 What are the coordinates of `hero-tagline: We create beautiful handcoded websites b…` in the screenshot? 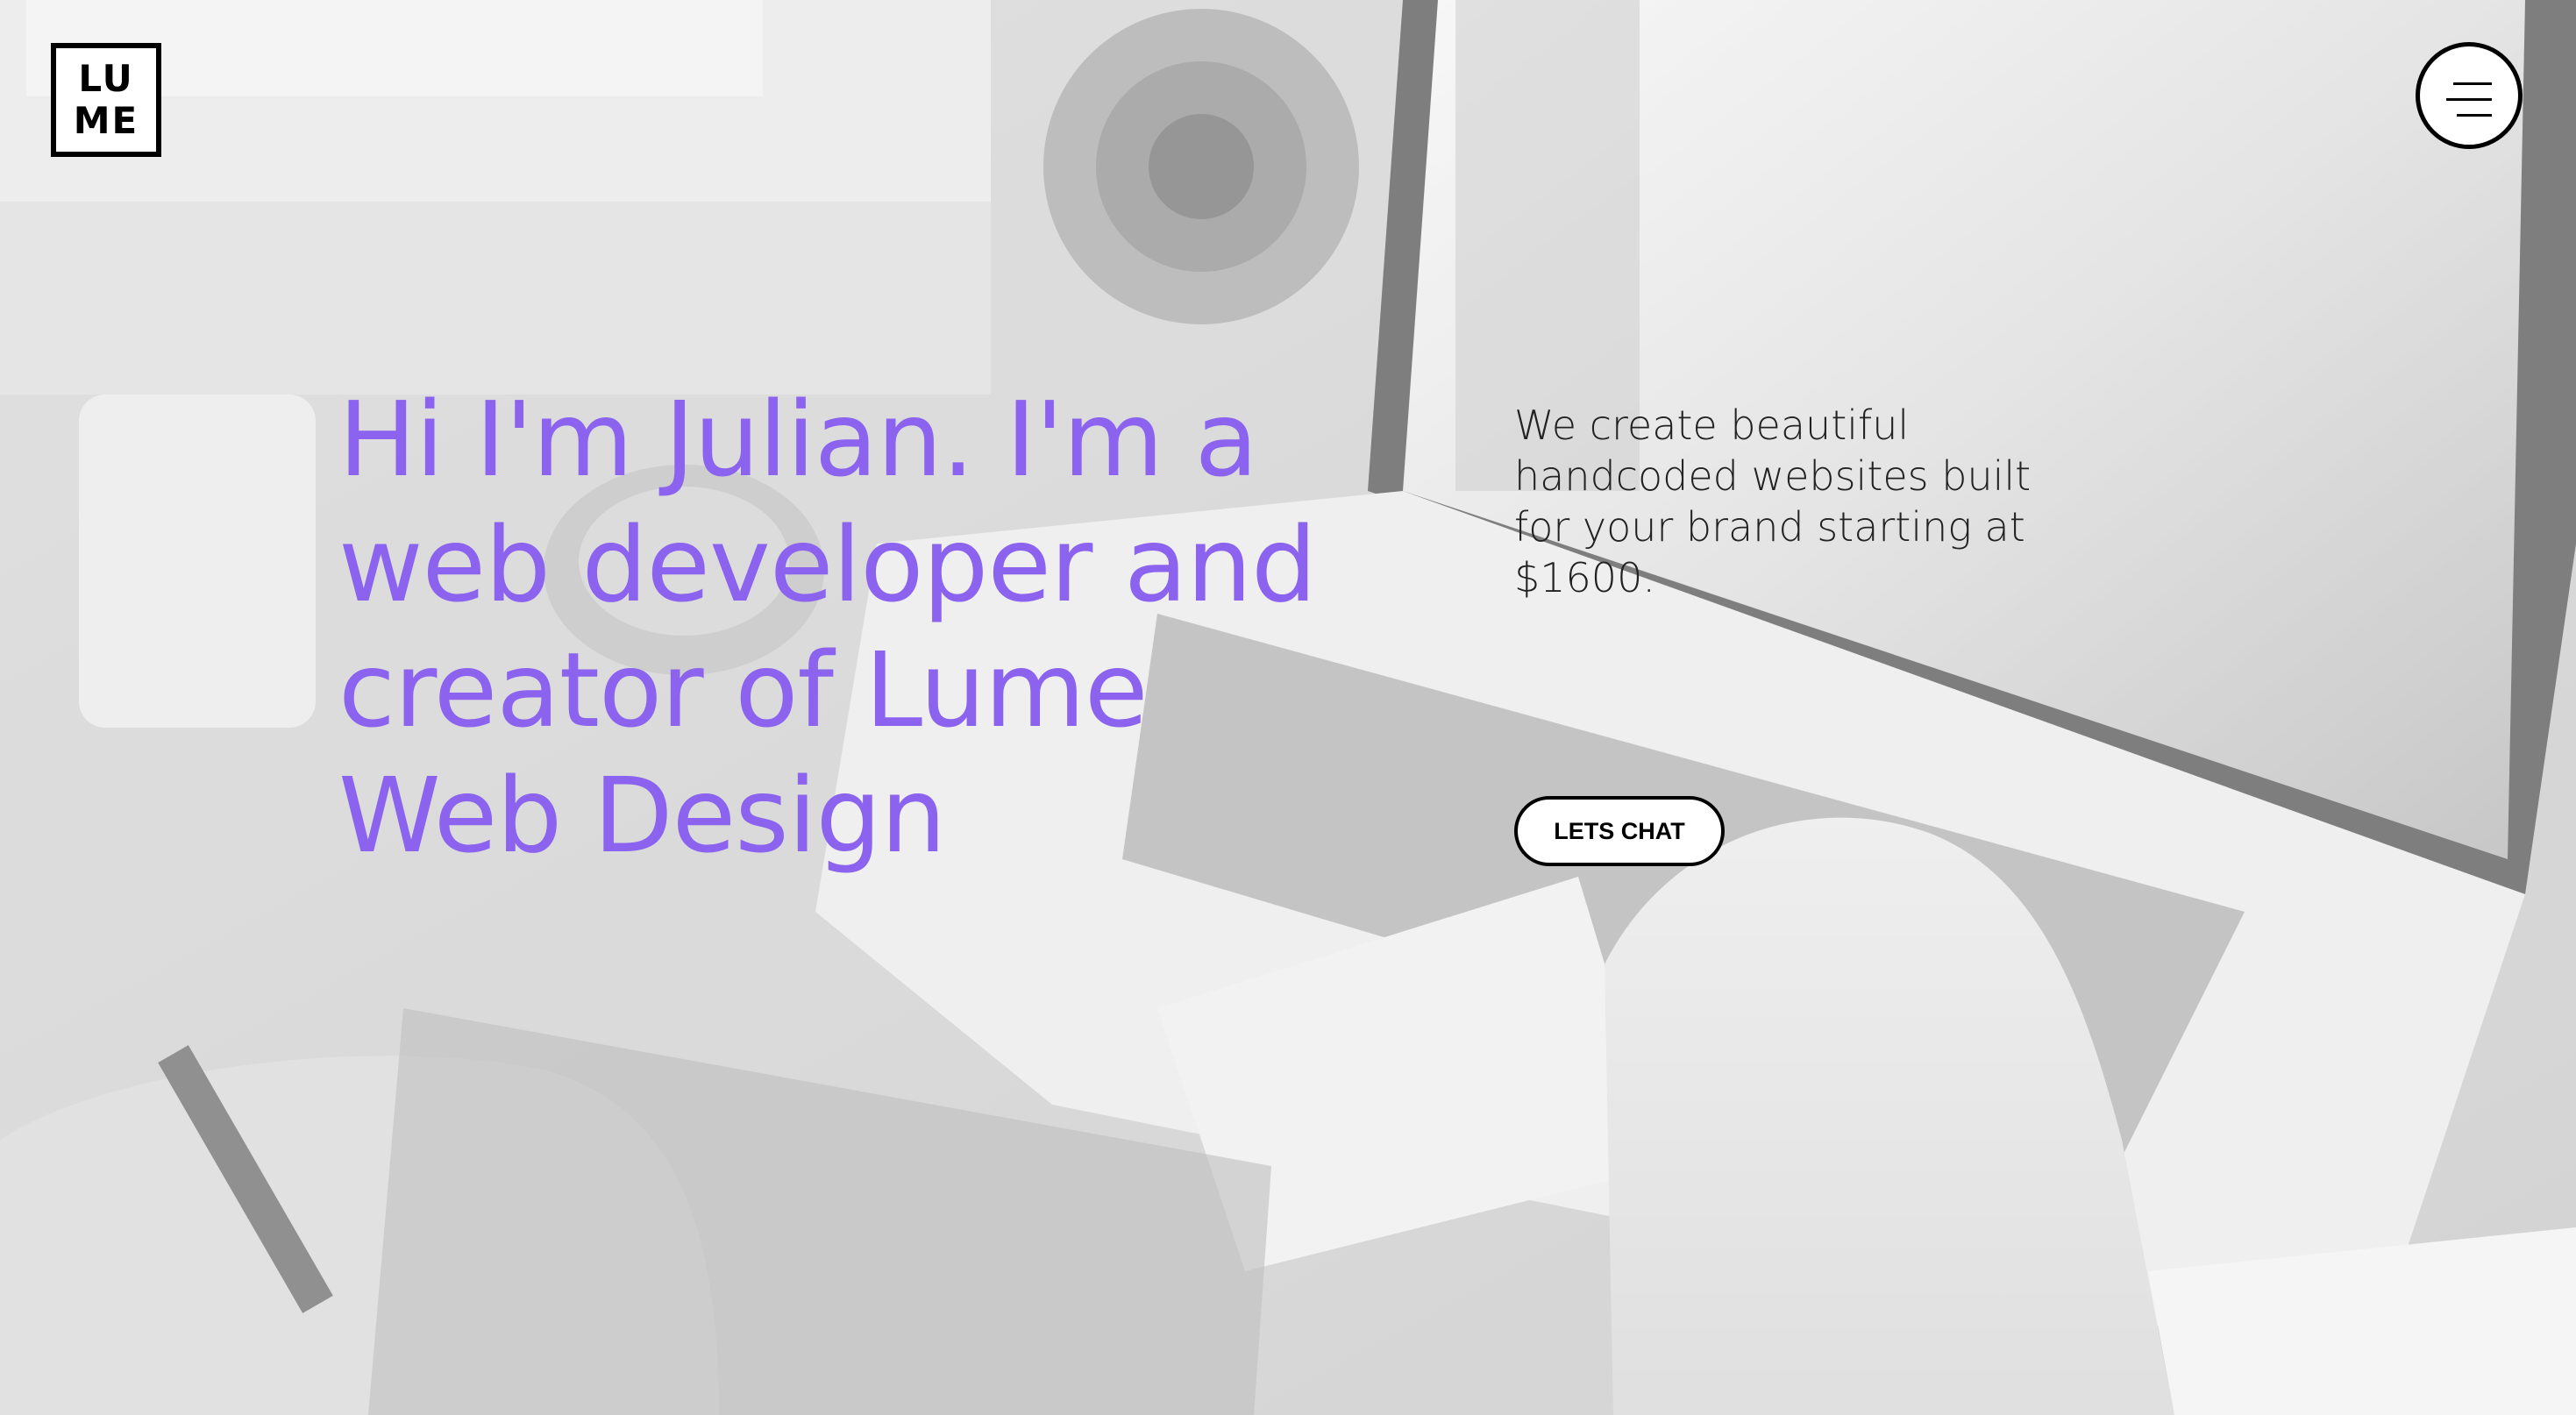 It's located at (1773, 501).